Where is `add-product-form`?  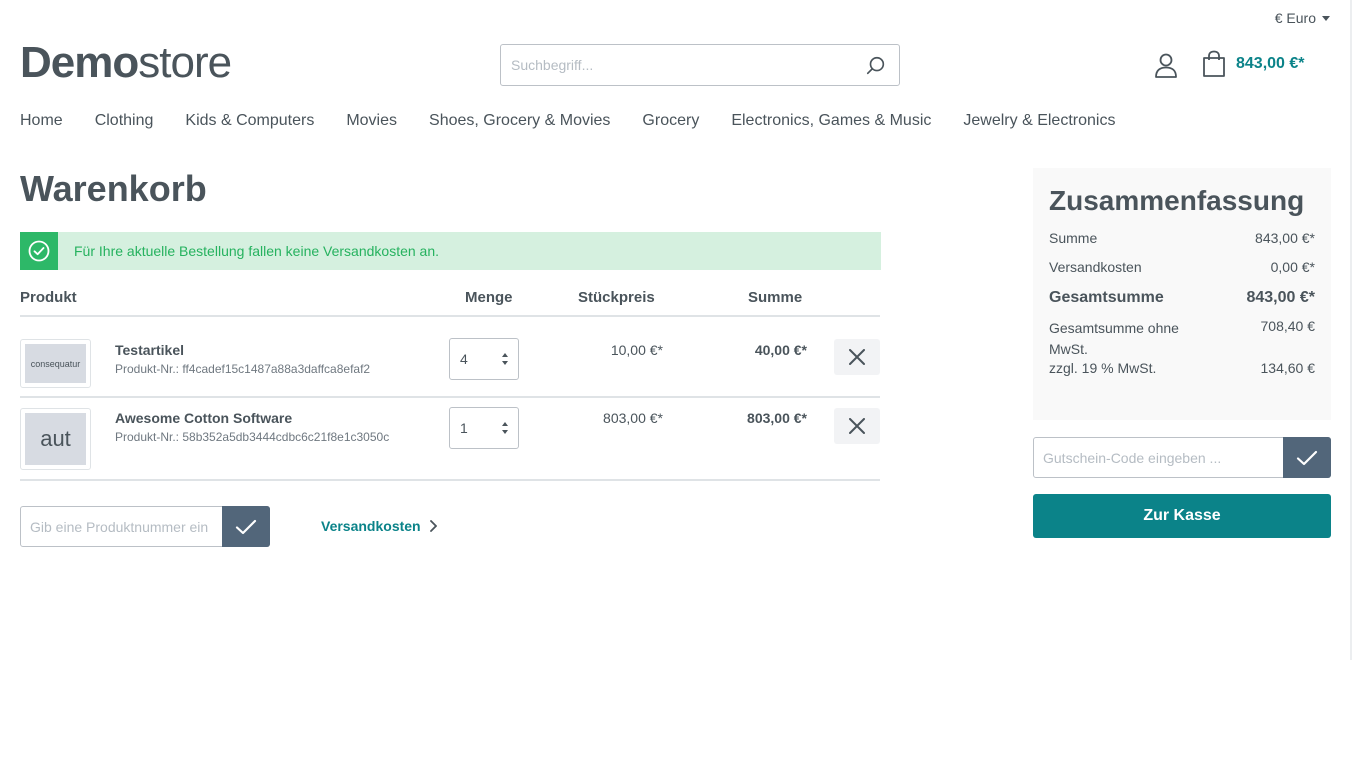 add-product-form is located at coordinates (145, 526).